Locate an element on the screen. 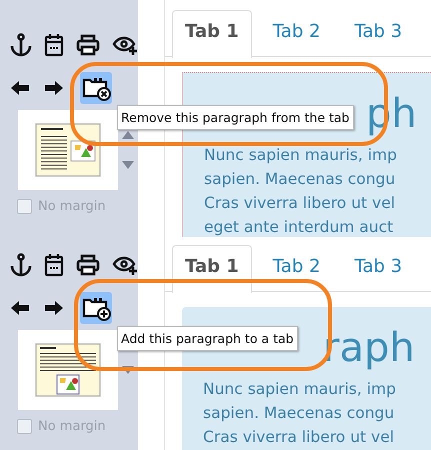 This screenshot has height=450, width=431. up-arrow-icon is located at coordinates (128, 135).